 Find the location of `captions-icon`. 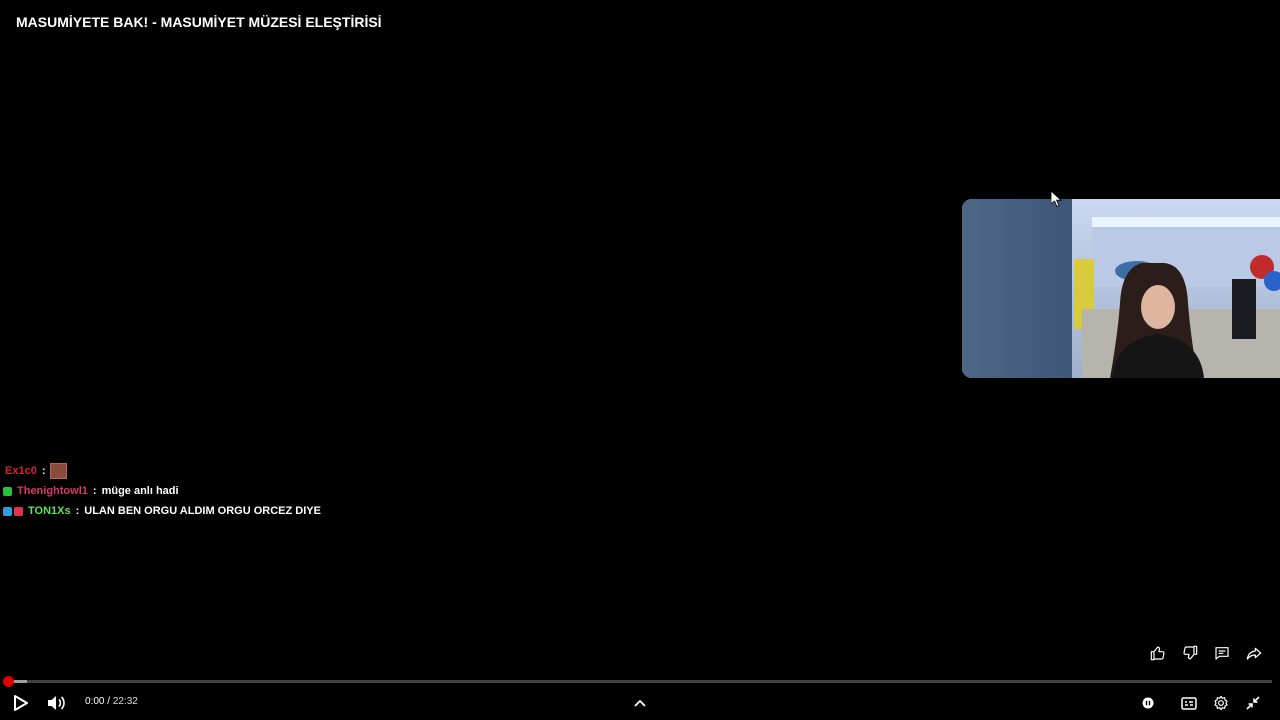

captions-icon is located at coordinates (1189, 703).